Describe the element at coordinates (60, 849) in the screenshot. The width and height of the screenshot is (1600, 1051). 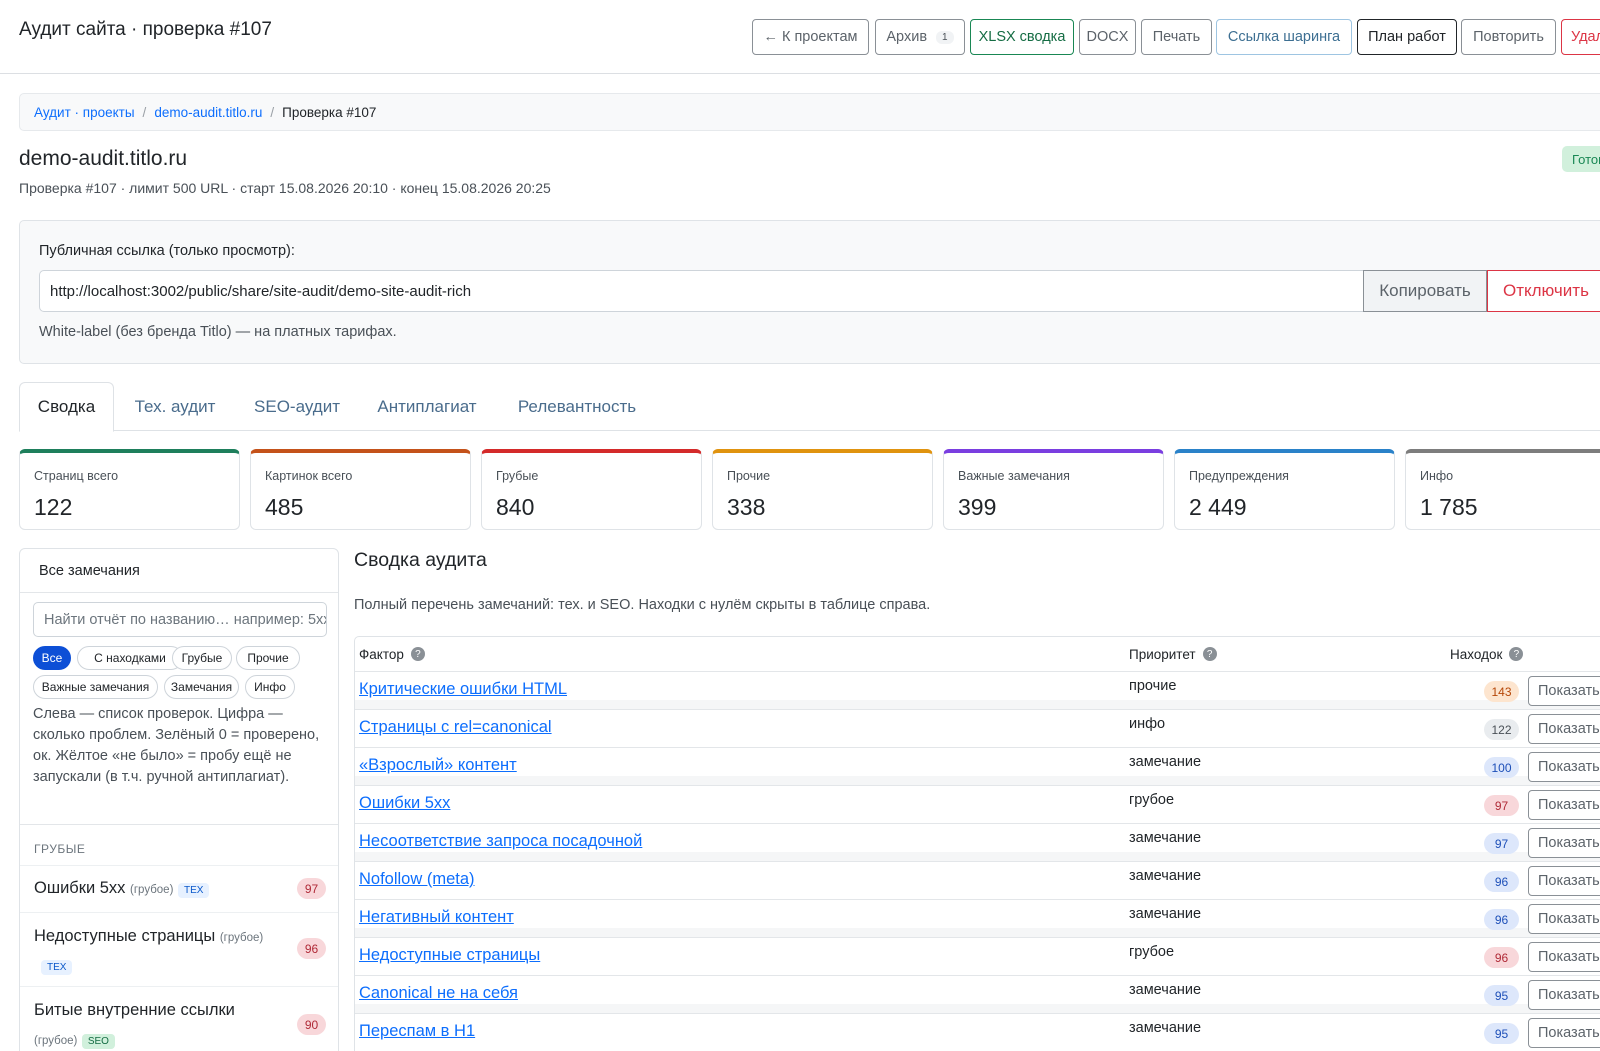
I see `group-heading: ГРУБЫЕ` at that location.